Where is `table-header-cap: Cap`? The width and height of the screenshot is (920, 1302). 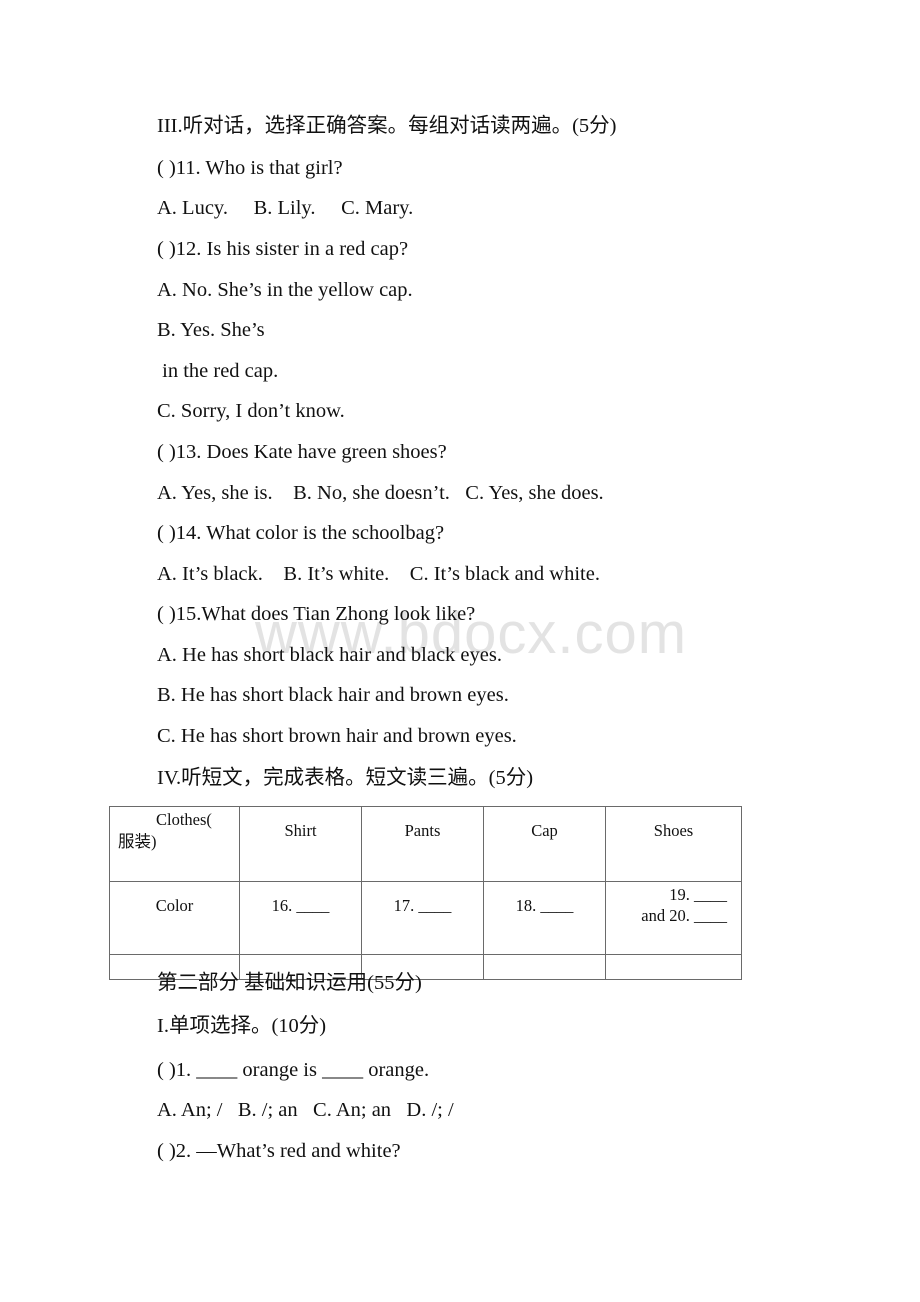 table-header-cap: Cap is located at coordinates (544, 844).